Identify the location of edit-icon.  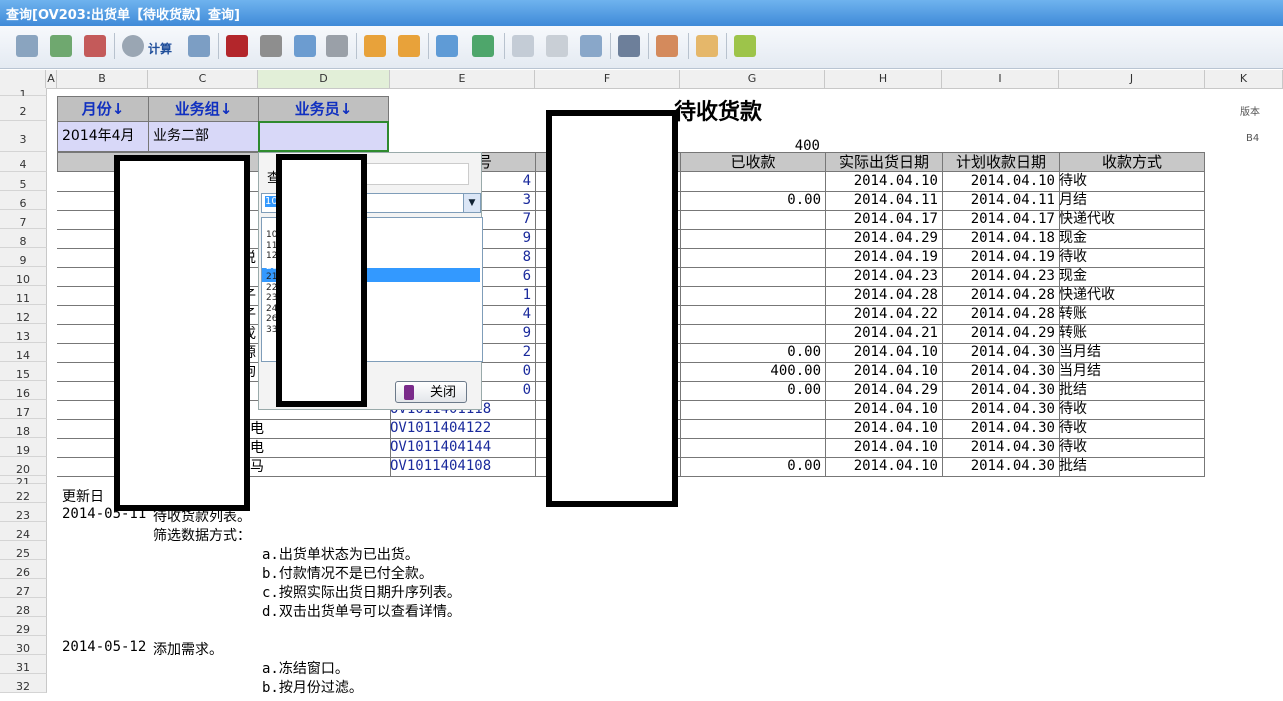
(199, 46).